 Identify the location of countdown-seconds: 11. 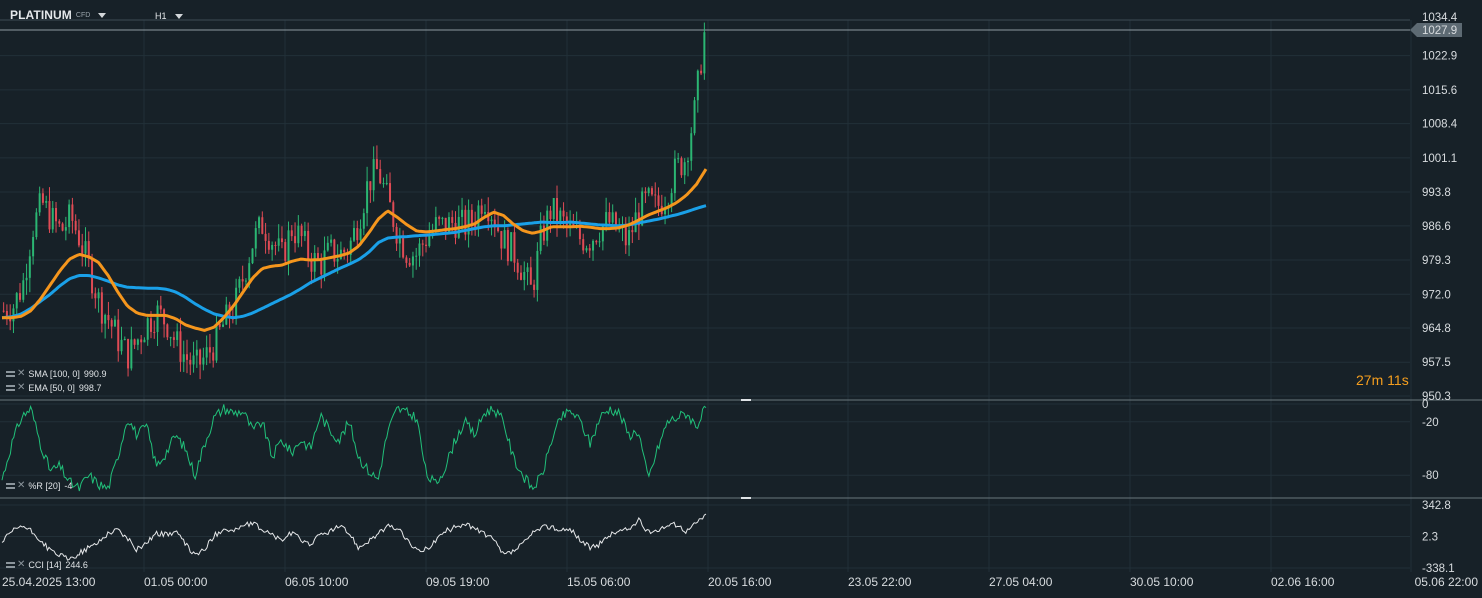
(1394, 380).